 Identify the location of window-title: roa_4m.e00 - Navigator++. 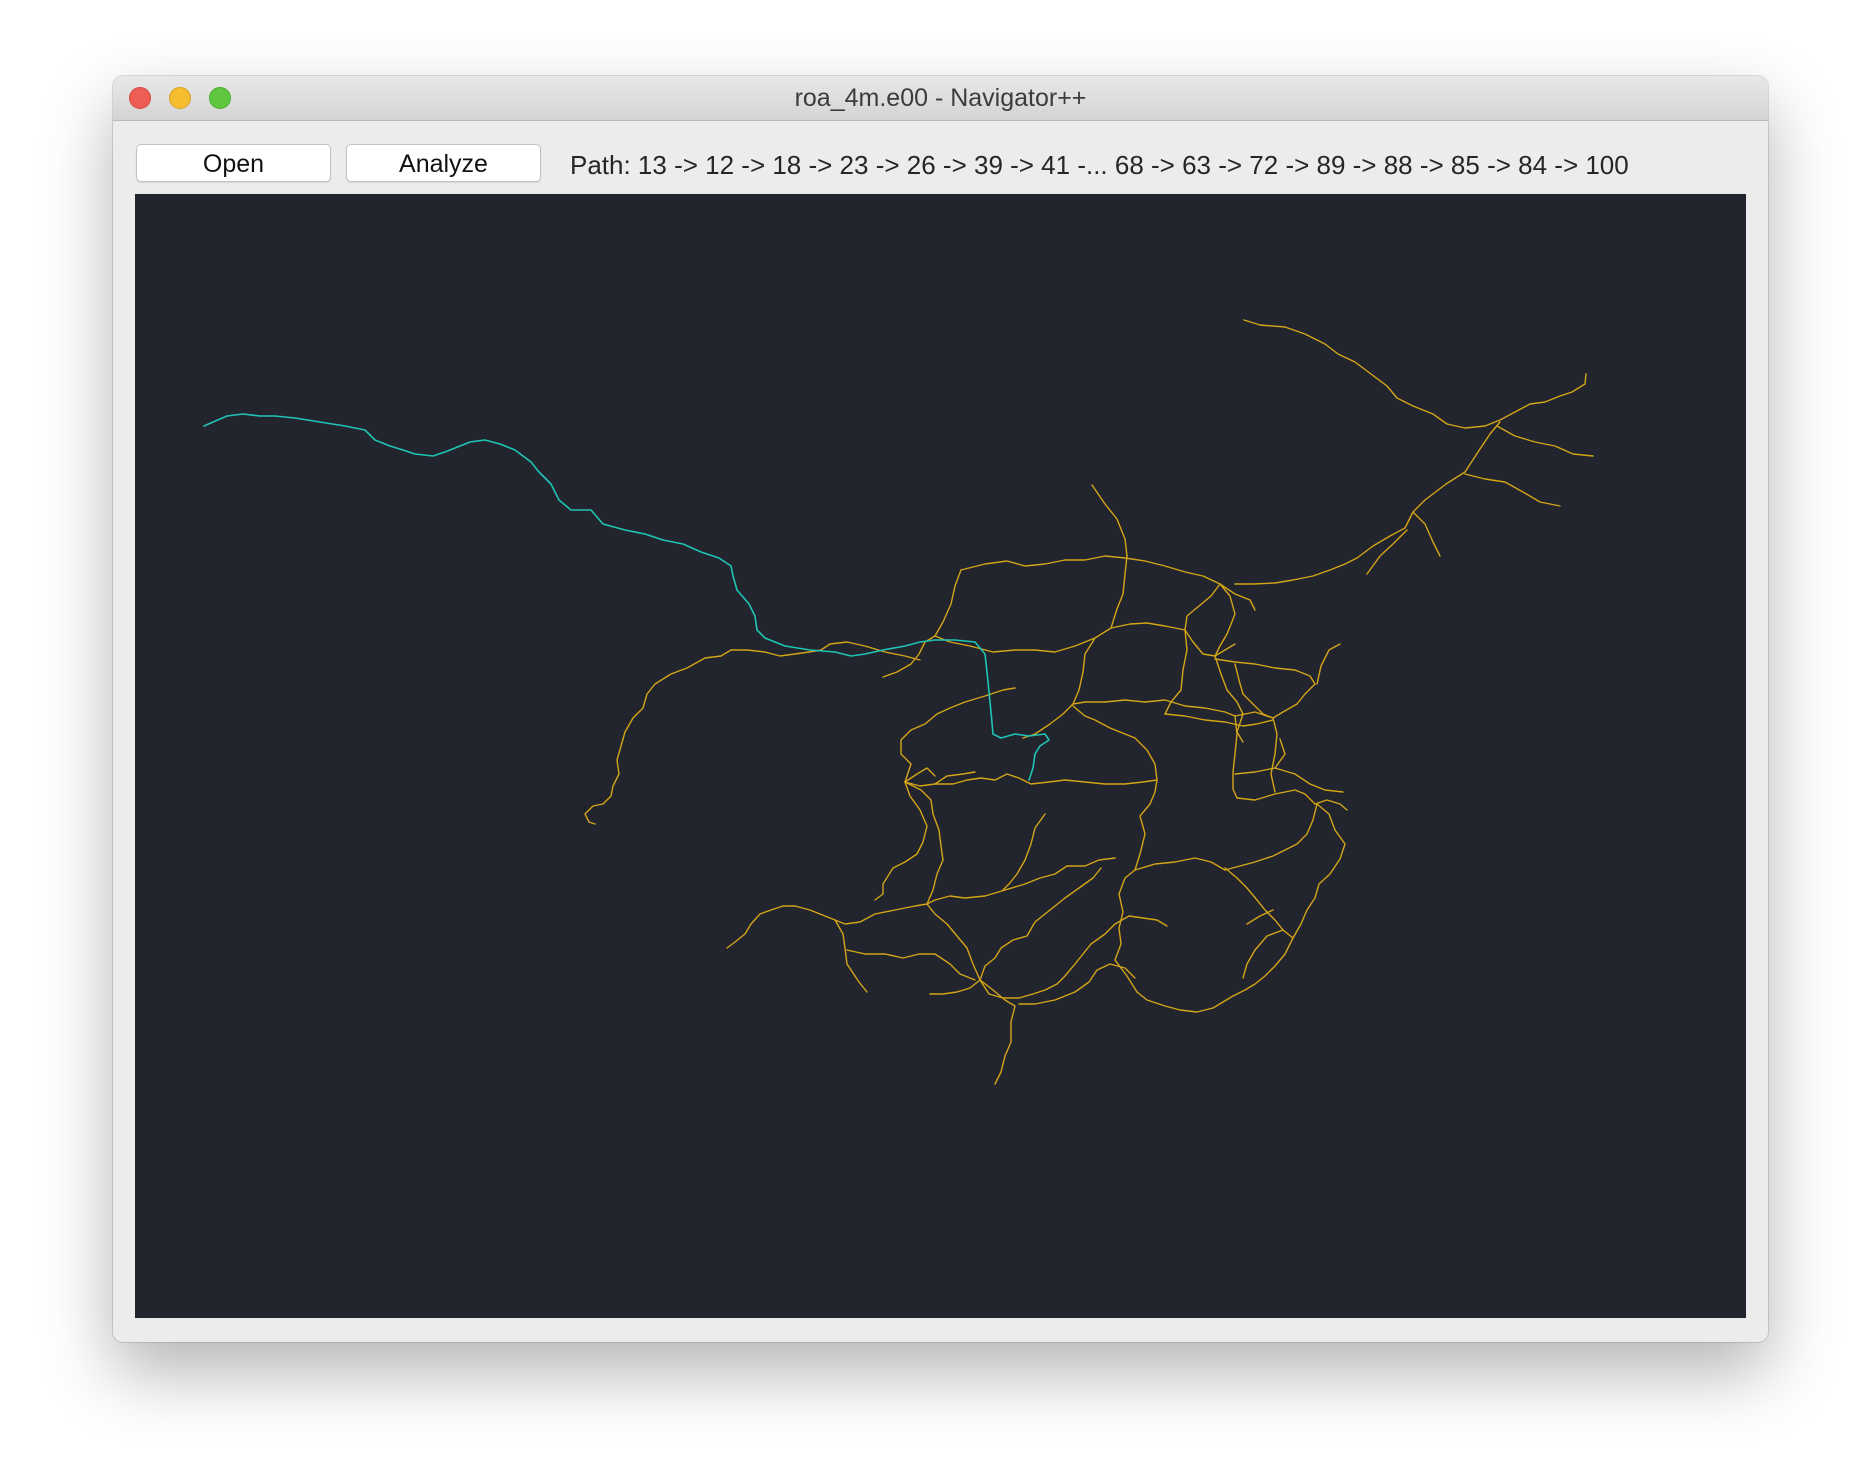
(940, 98).